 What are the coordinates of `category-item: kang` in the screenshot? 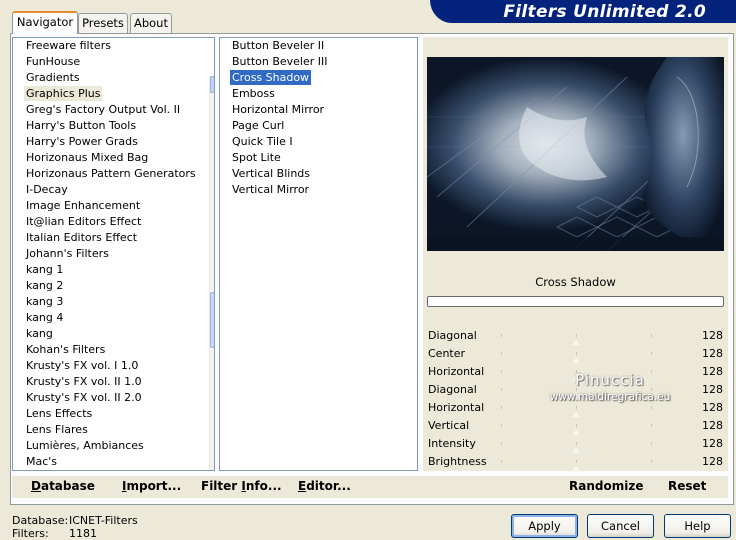 It's located at (113, 334).